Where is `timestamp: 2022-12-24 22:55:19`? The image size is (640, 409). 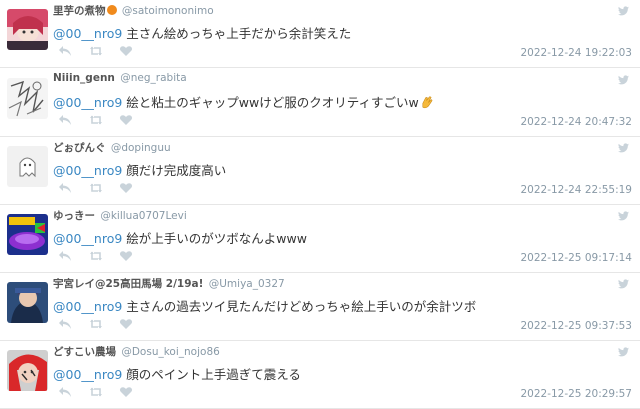 timestamp: 2022-12-24 22:55:19 is located at coordinates (576, 190).